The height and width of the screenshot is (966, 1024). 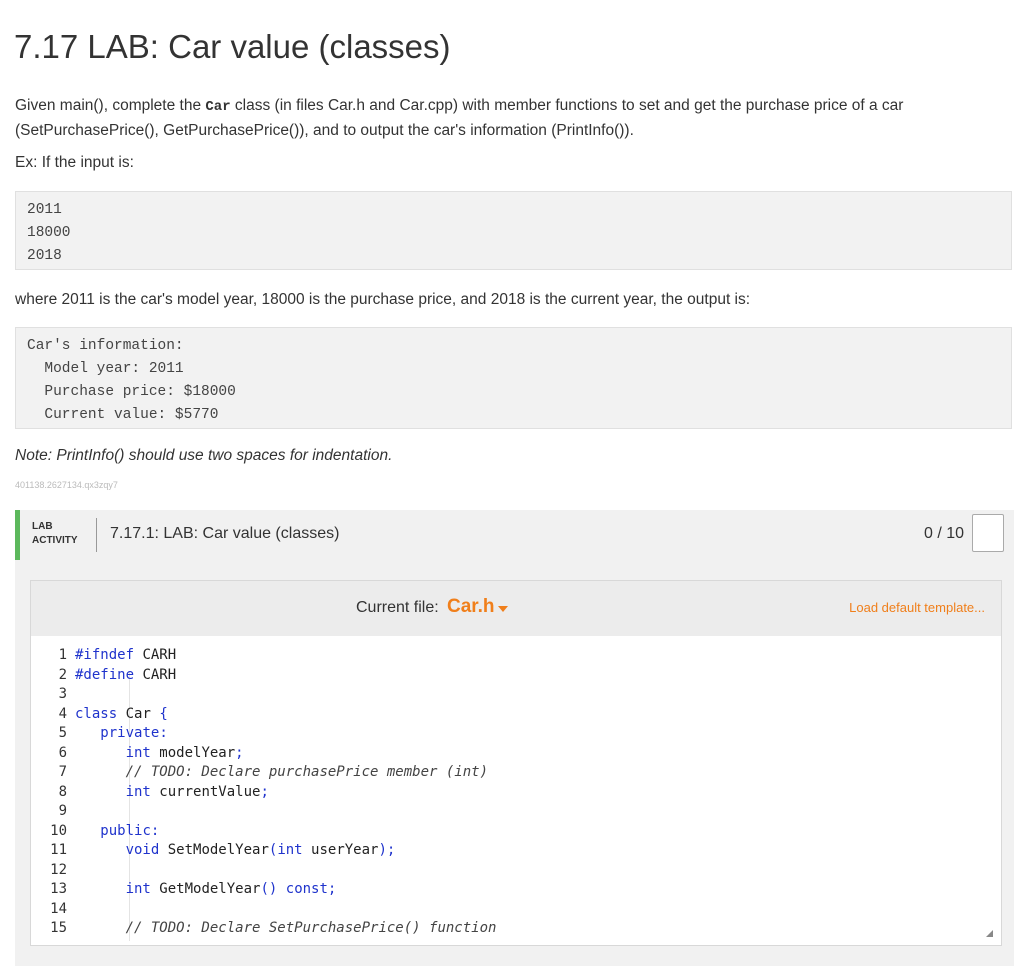 What do you see at coordinates (58, 830) in the screenshot?
I see `line-number: 10` at bounding box center [58, 830].